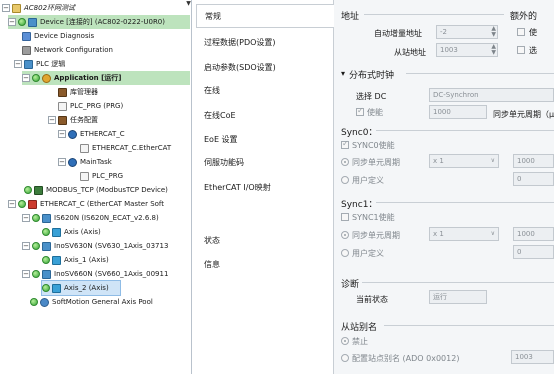 This screenshot has height=374, width=554. Describe the element at coordinates (26, 50) in the screenshot. I see `network-config-icon` at that location.